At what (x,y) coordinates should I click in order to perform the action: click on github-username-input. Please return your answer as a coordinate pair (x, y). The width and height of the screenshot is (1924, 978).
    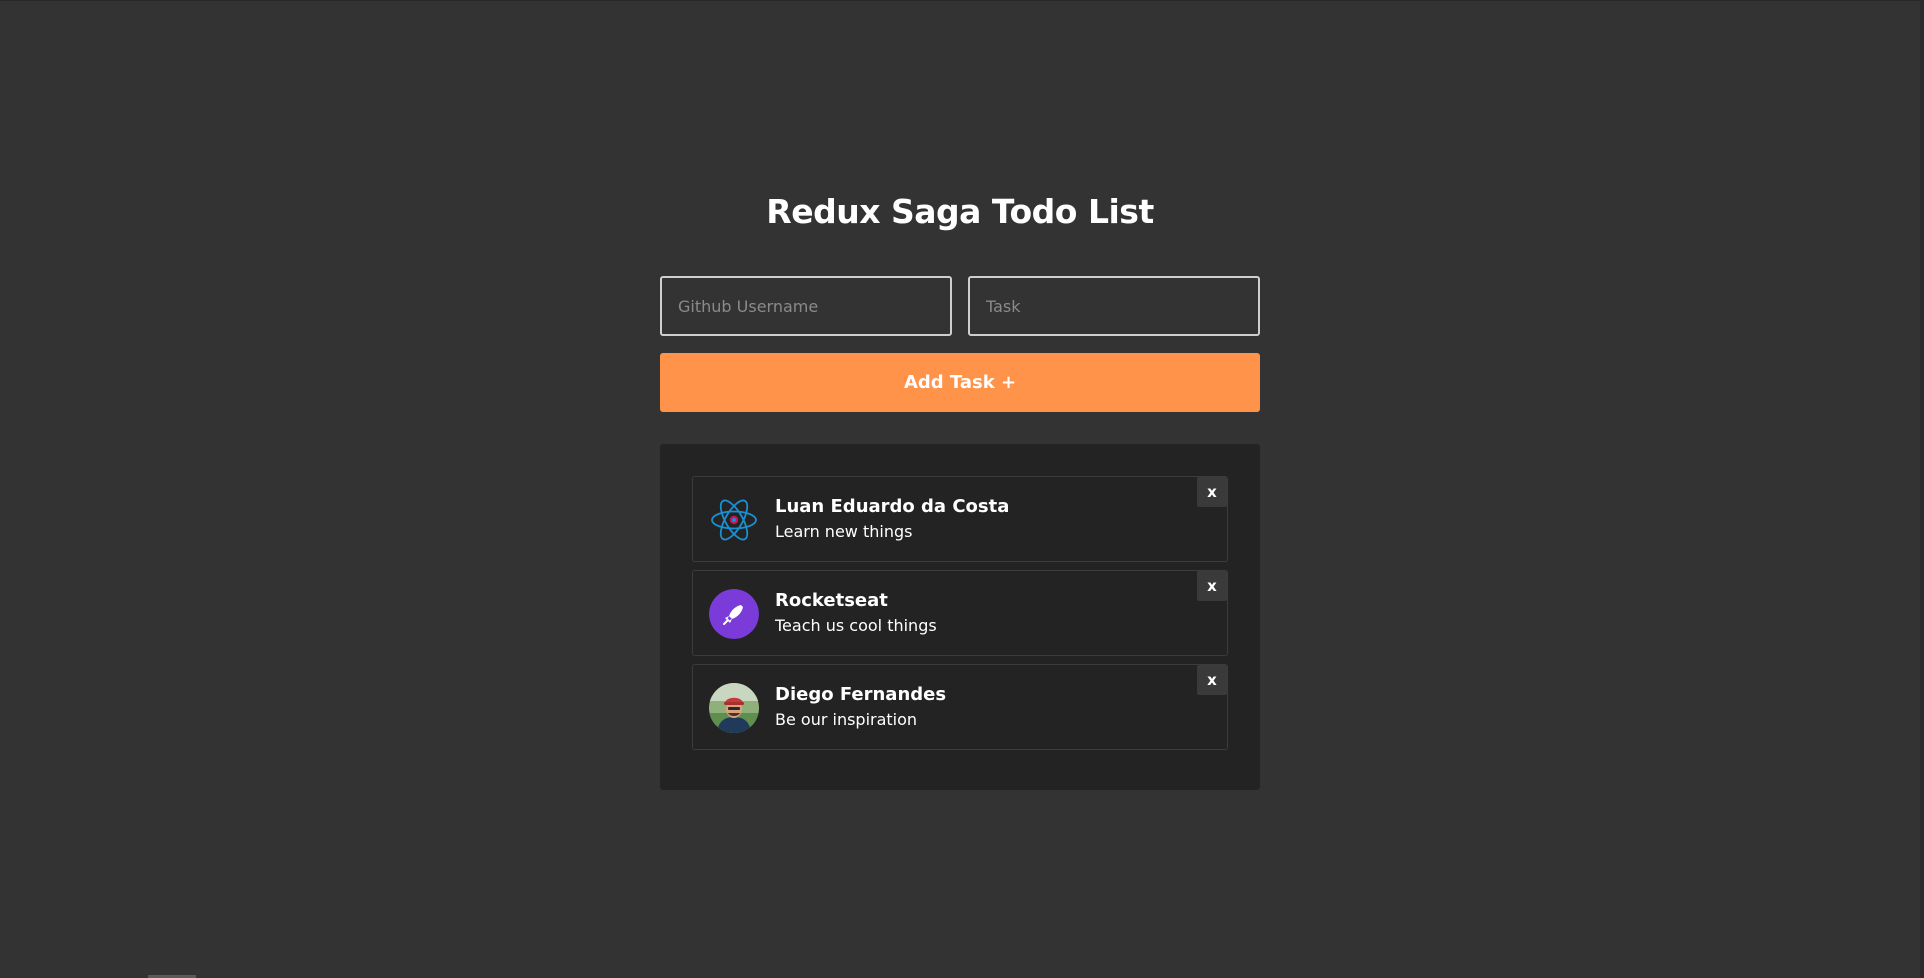
    Looking at the image, I should click on (806, 306).